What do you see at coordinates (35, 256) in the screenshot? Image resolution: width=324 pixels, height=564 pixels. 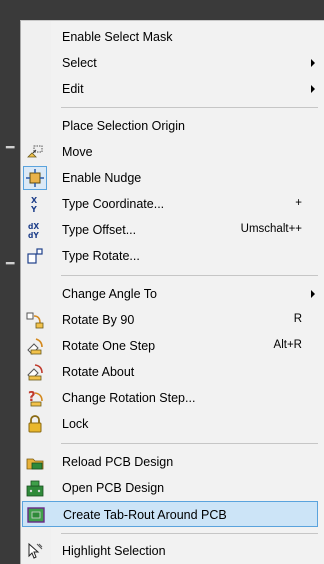 I see `type-rotate-icon` at bounding box center [35, 256].